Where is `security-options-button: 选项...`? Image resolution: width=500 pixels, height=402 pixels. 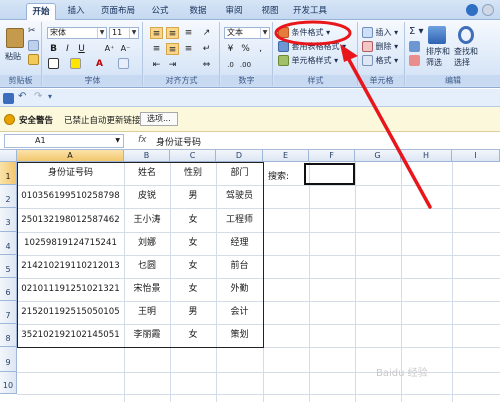 security-options-button: 选项... is located at coordinates (159, 119).